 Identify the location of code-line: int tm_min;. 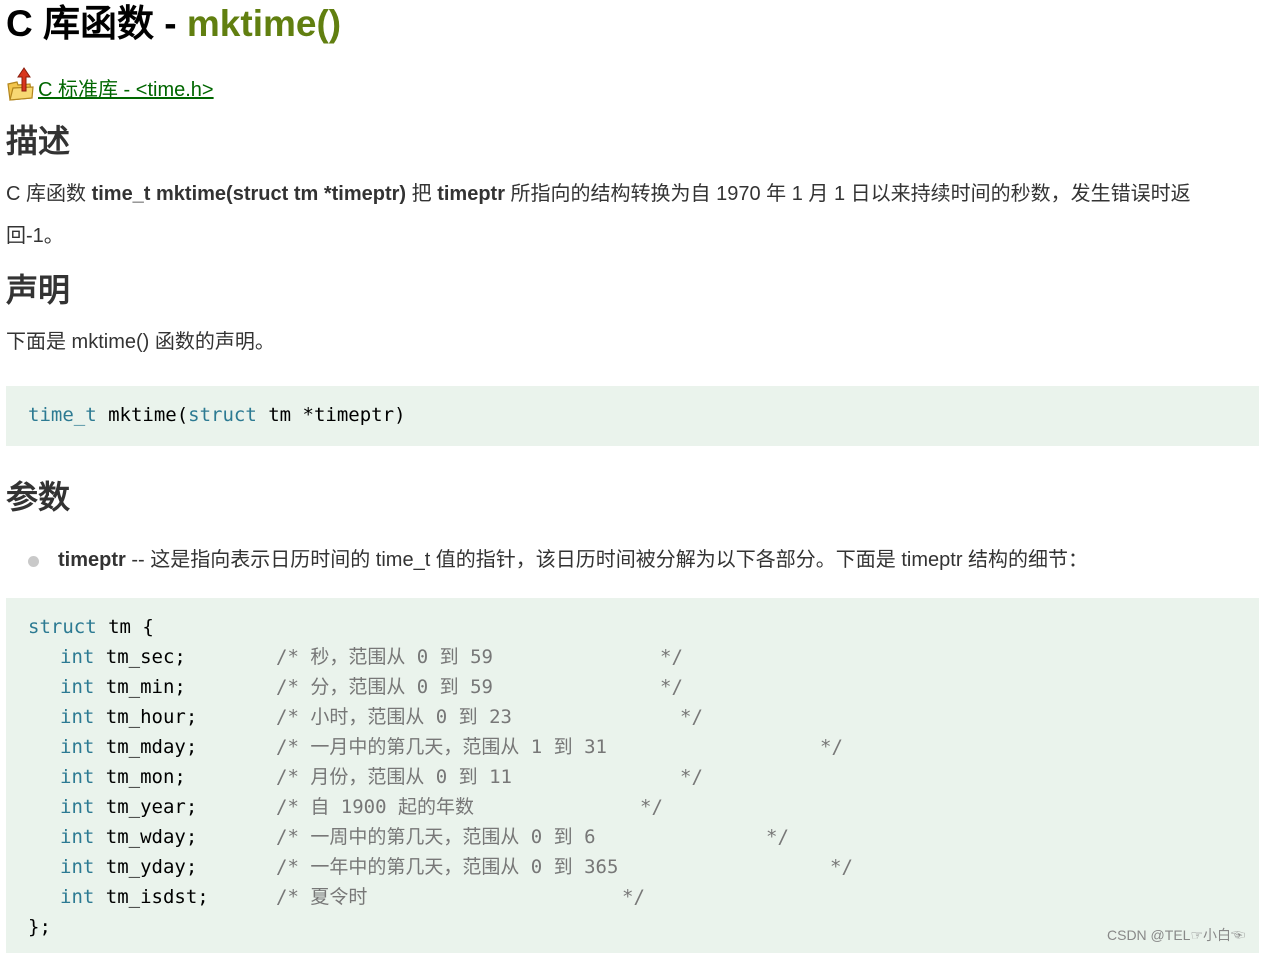
(123, 687).